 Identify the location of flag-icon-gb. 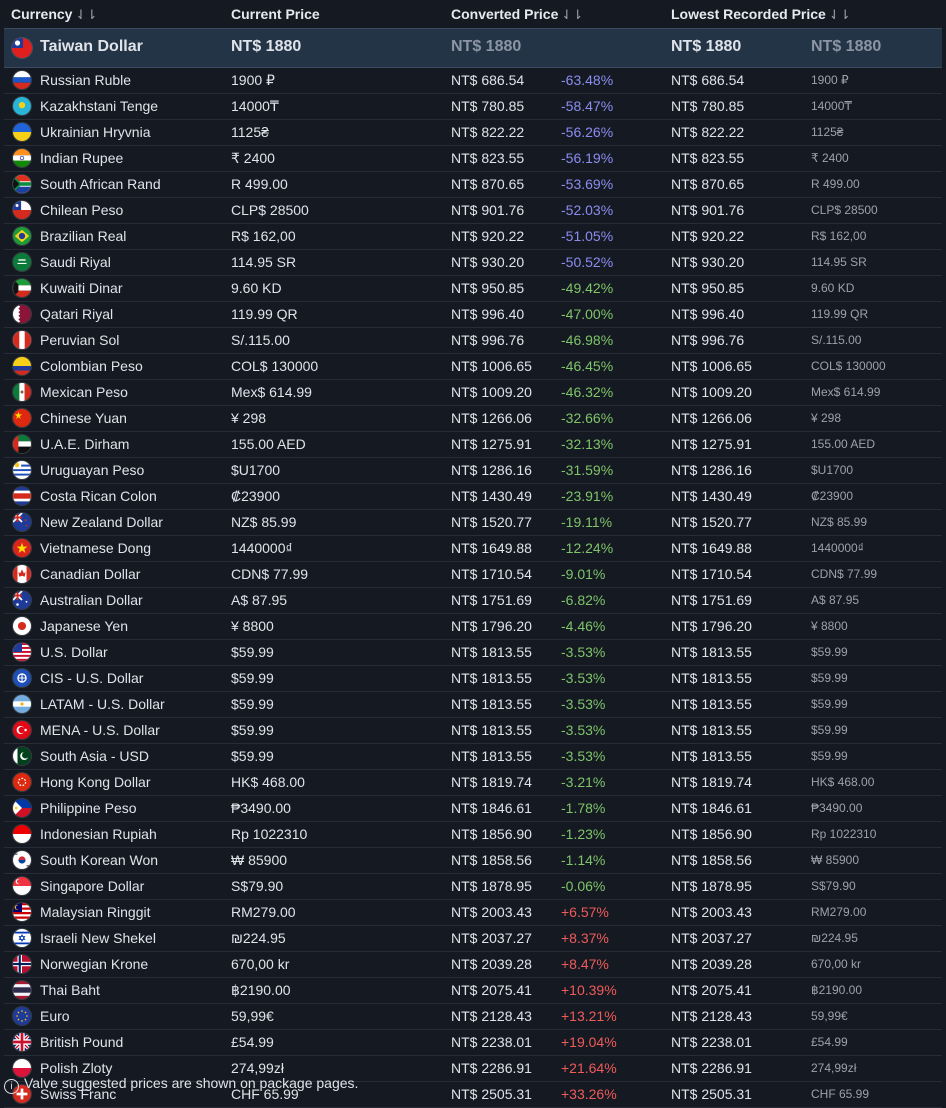
(22, 1042).